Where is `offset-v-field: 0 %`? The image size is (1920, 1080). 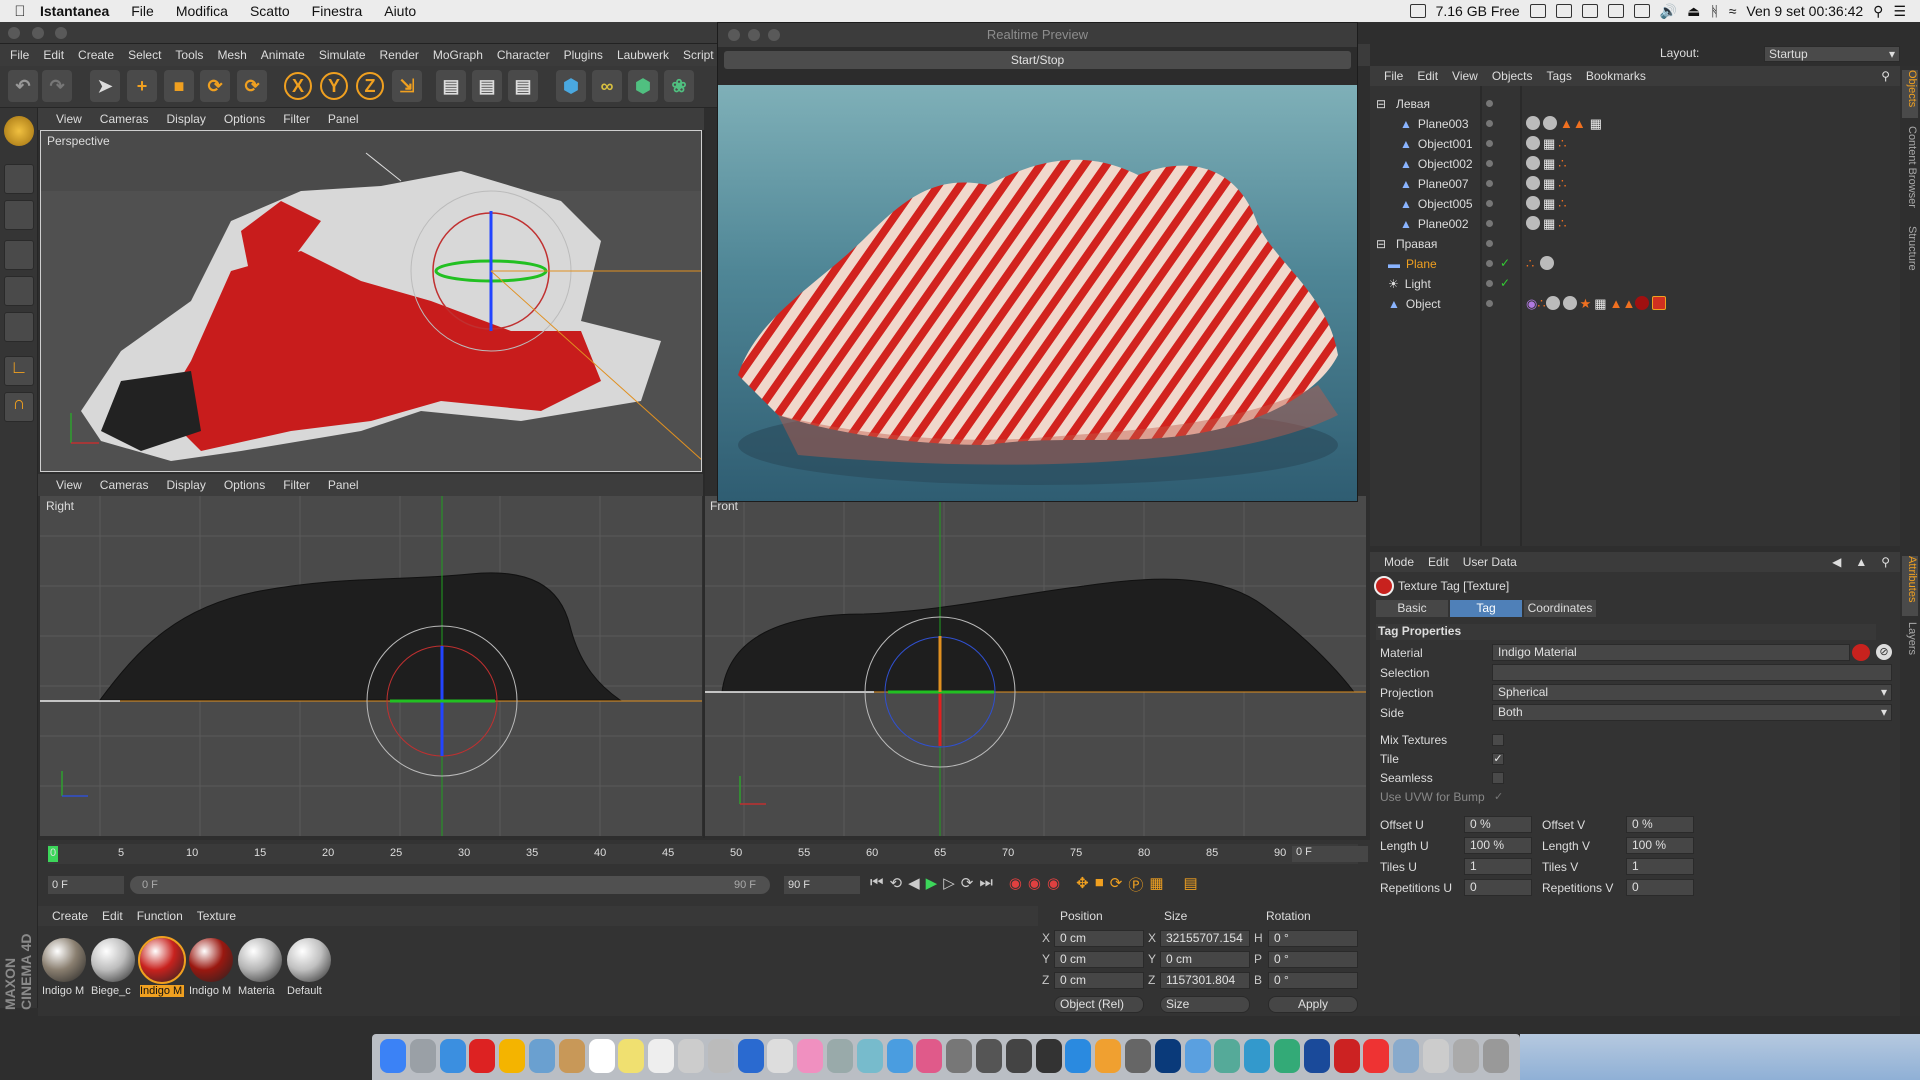 offset-v-field: 0 % is located at coordinates (1660, 824).